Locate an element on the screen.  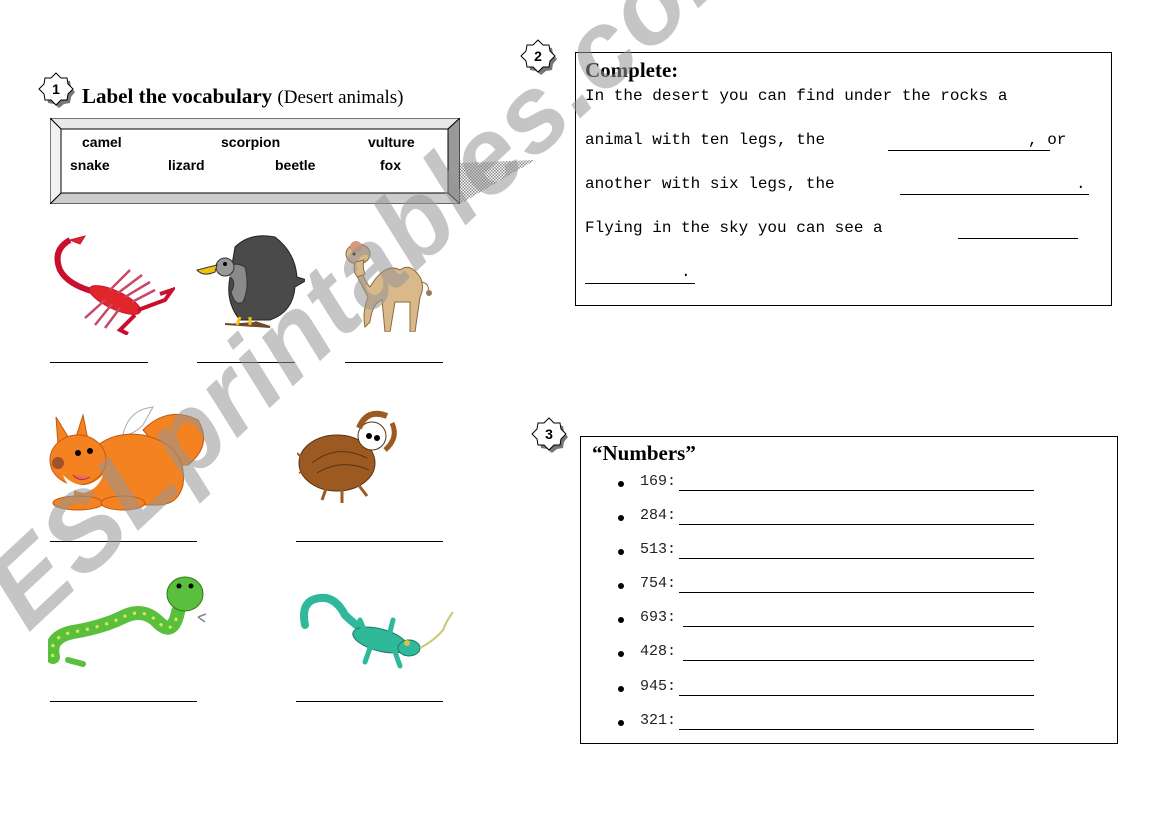
number-item: 284: is located at coordinates (827, 518).